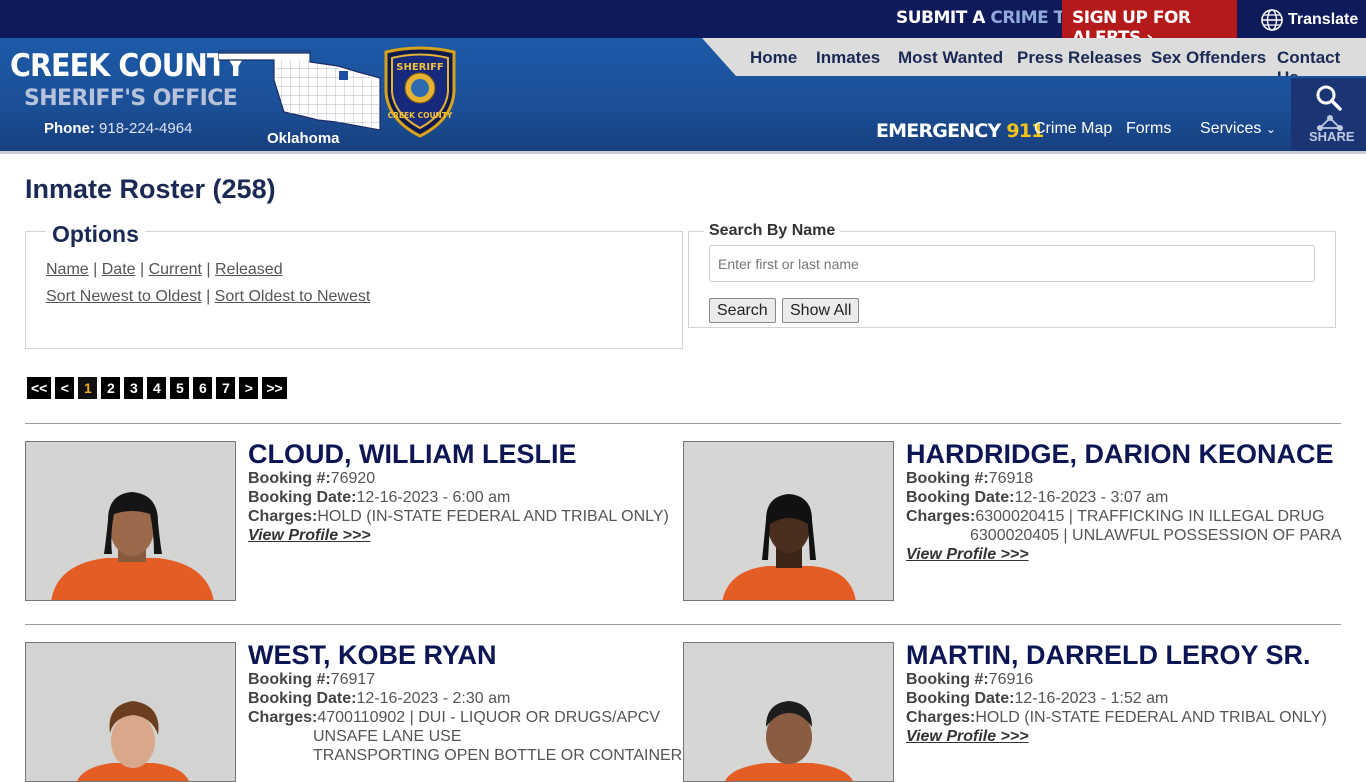 This screenshot has width=1366, height=782. Describe the element at coordinates (1332, 136) in the screenshot. I see `share-label: SHARE` at that location.